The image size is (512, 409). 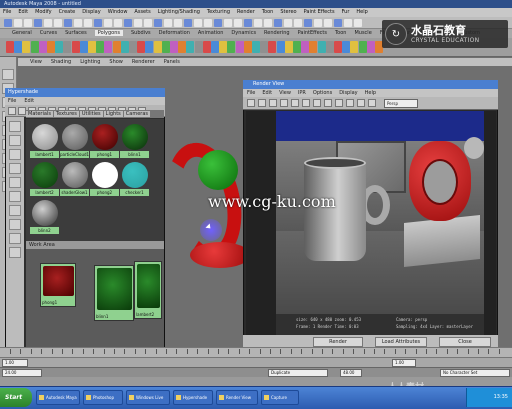 What do you see at coordinates (48, 33) in the screenshot?
I see `shelf-tab-1: Curves` at bounding box center [48, 33].